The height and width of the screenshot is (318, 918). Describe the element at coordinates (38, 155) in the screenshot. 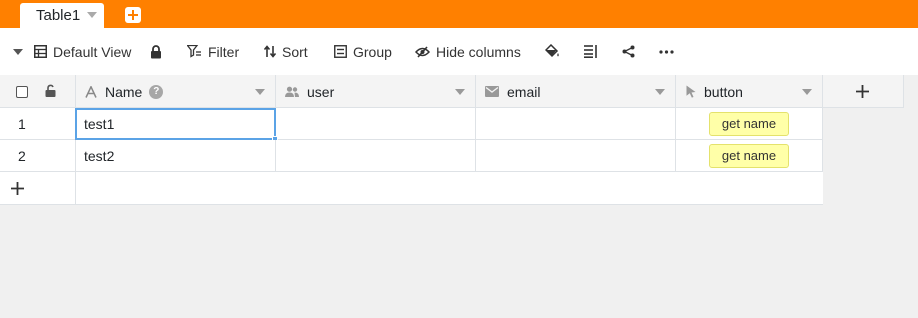

I see `row-index-cell: 2` at that location.